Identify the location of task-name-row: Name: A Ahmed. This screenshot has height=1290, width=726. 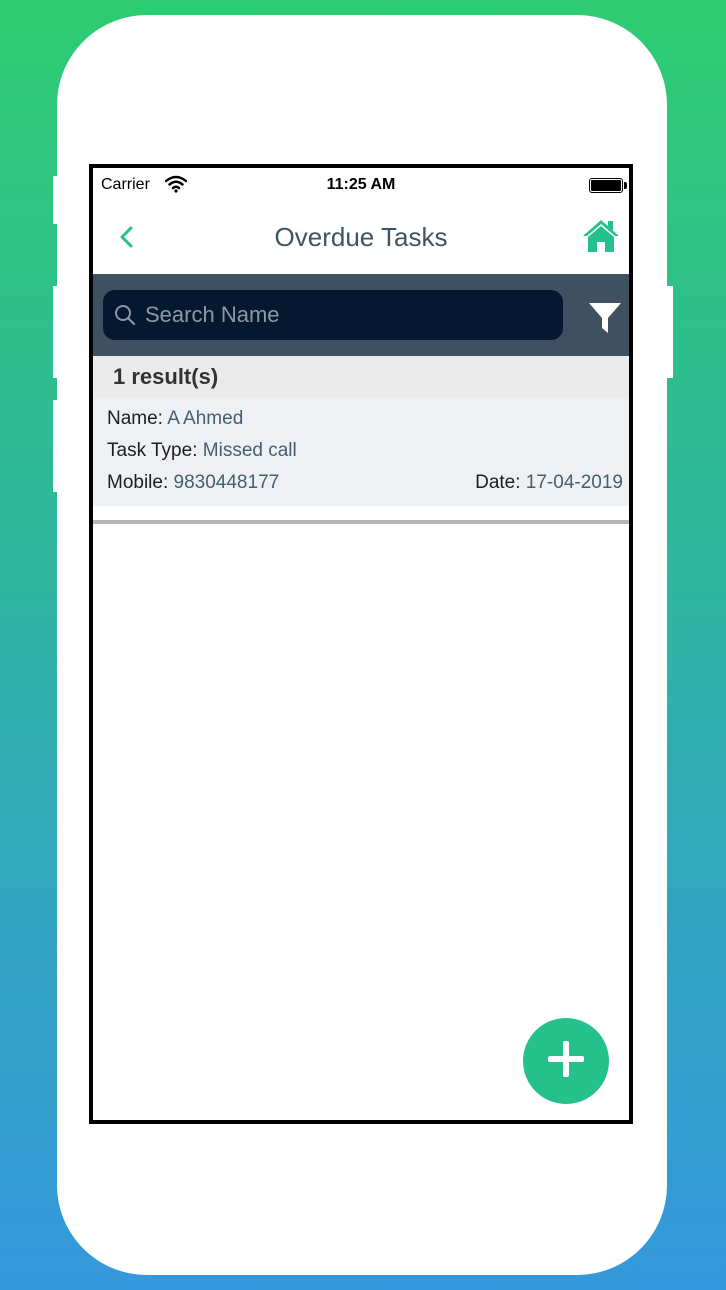
(175, 419).